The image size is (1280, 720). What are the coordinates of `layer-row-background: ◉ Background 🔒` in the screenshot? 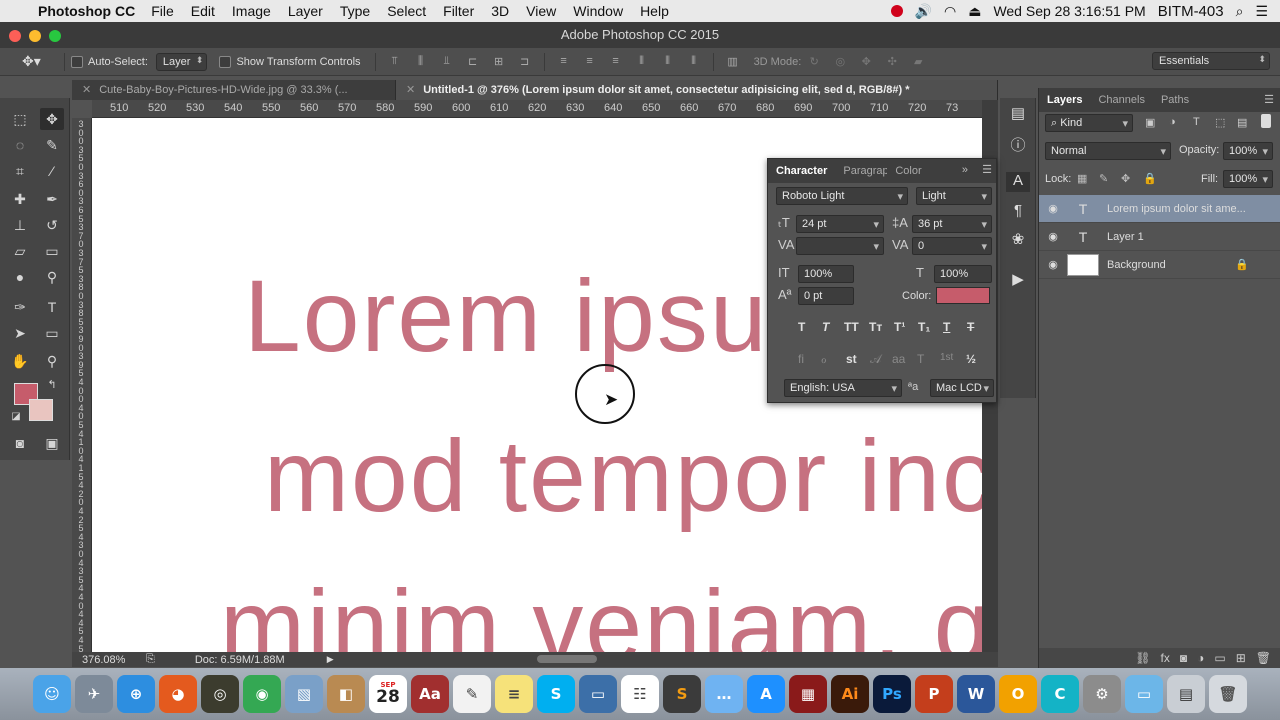 It's located at (1159, 265).